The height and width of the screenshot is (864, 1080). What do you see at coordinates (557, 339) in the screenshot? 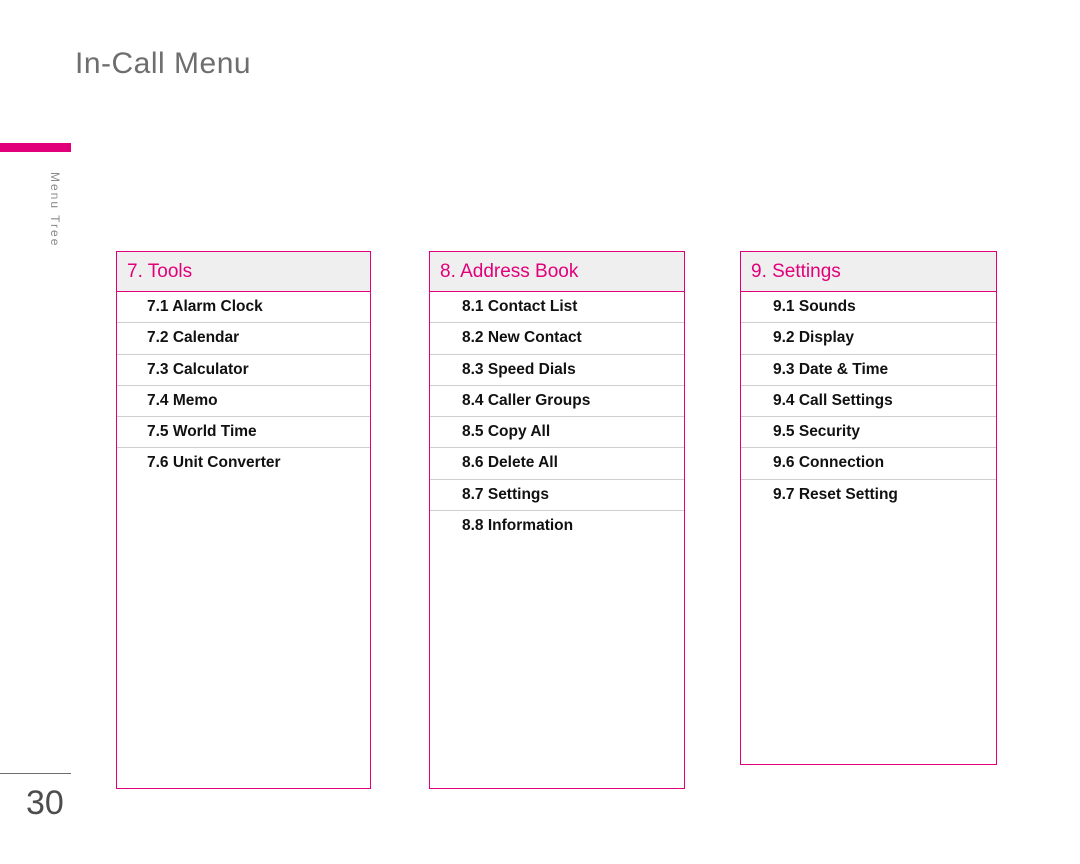
I see `list-item: 8.2 New Contact` at bounding box center [557, 339].